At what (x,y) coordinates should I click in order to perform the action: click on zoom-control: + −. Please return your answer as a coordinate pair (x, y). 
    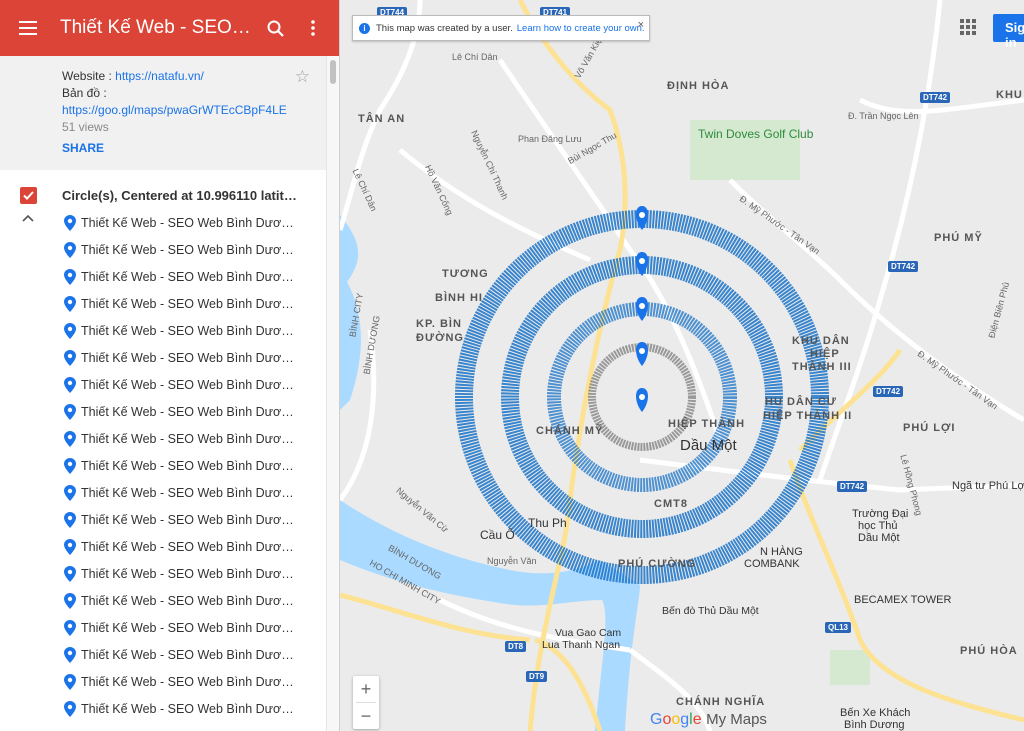
    Looking at the image, I should click on (366, 702).